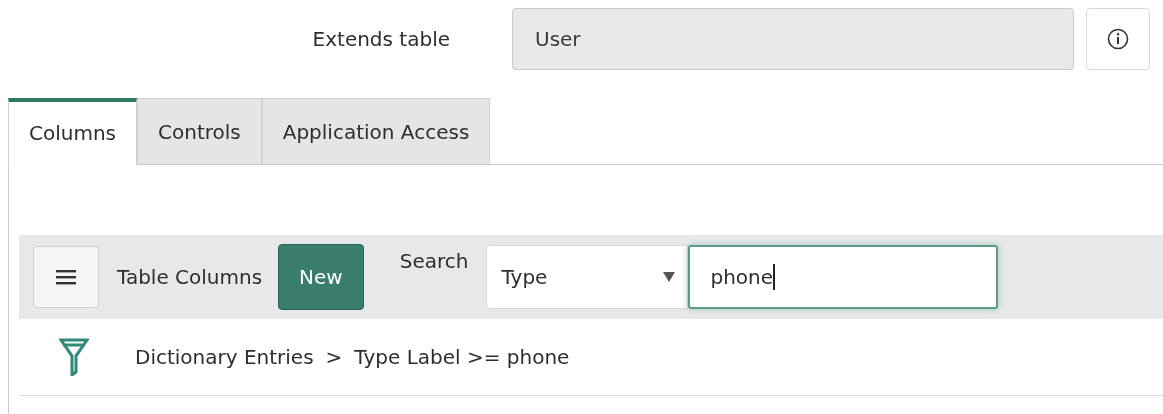  I want to click on field-label: Extends table, so click(380, 39).